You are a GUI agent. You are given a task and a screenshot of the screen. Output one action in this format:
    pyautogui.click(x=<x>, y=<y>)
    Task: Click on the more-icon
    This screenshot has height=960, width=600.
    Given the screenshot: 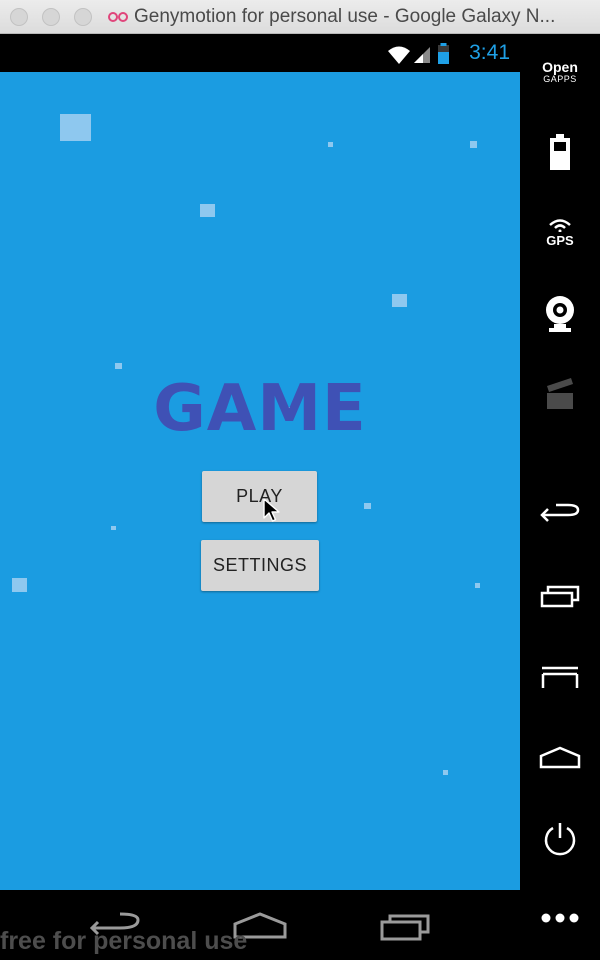 What is the action you would take?
    pyautogui.click(x=560, y=918)
    